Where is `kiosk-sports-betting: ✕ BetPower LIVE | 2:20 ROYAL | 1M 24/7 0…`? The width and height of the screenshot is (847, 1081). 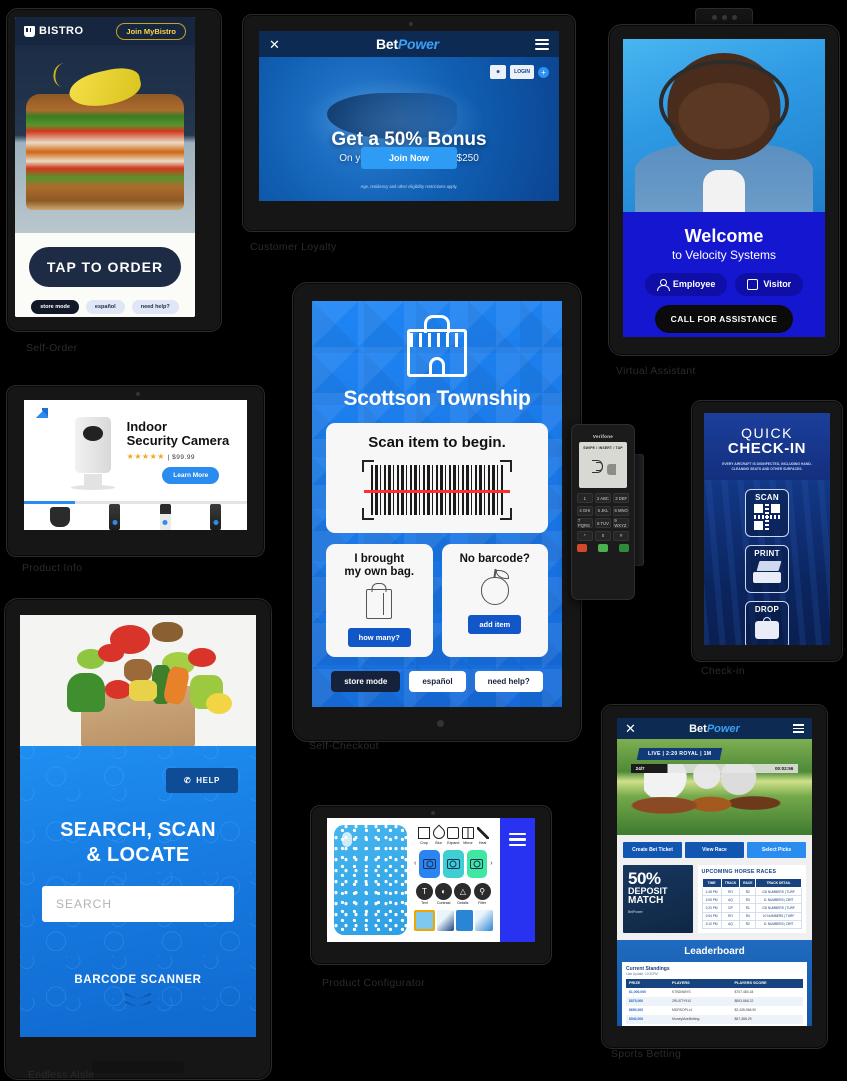
kiosk-sports-betting: ✕ BetPower LIVE | 2:20 ROYAL | 1M 24/7 0… is located at coordinates (714, 876).